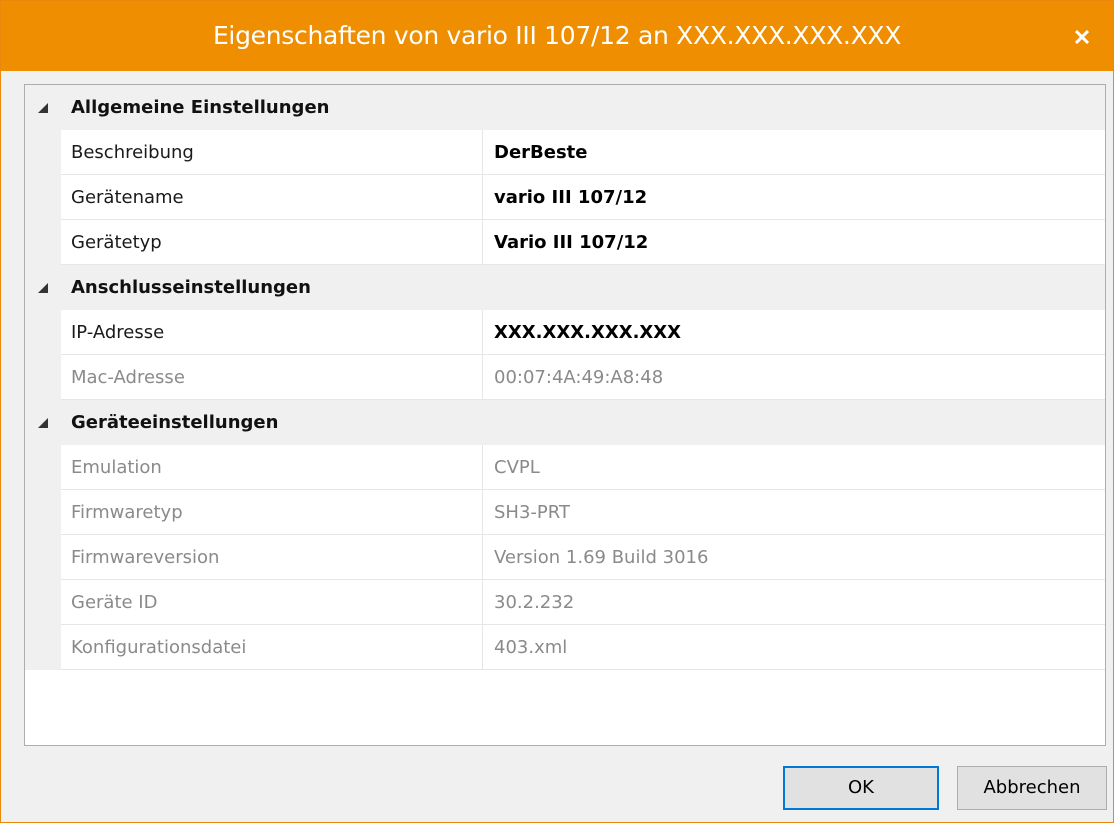 The image size is (1114, 823). Describe the element at coordinates (272, 332) in the screenshot. I see `property-name-cell: IP-Adresse` at that location.